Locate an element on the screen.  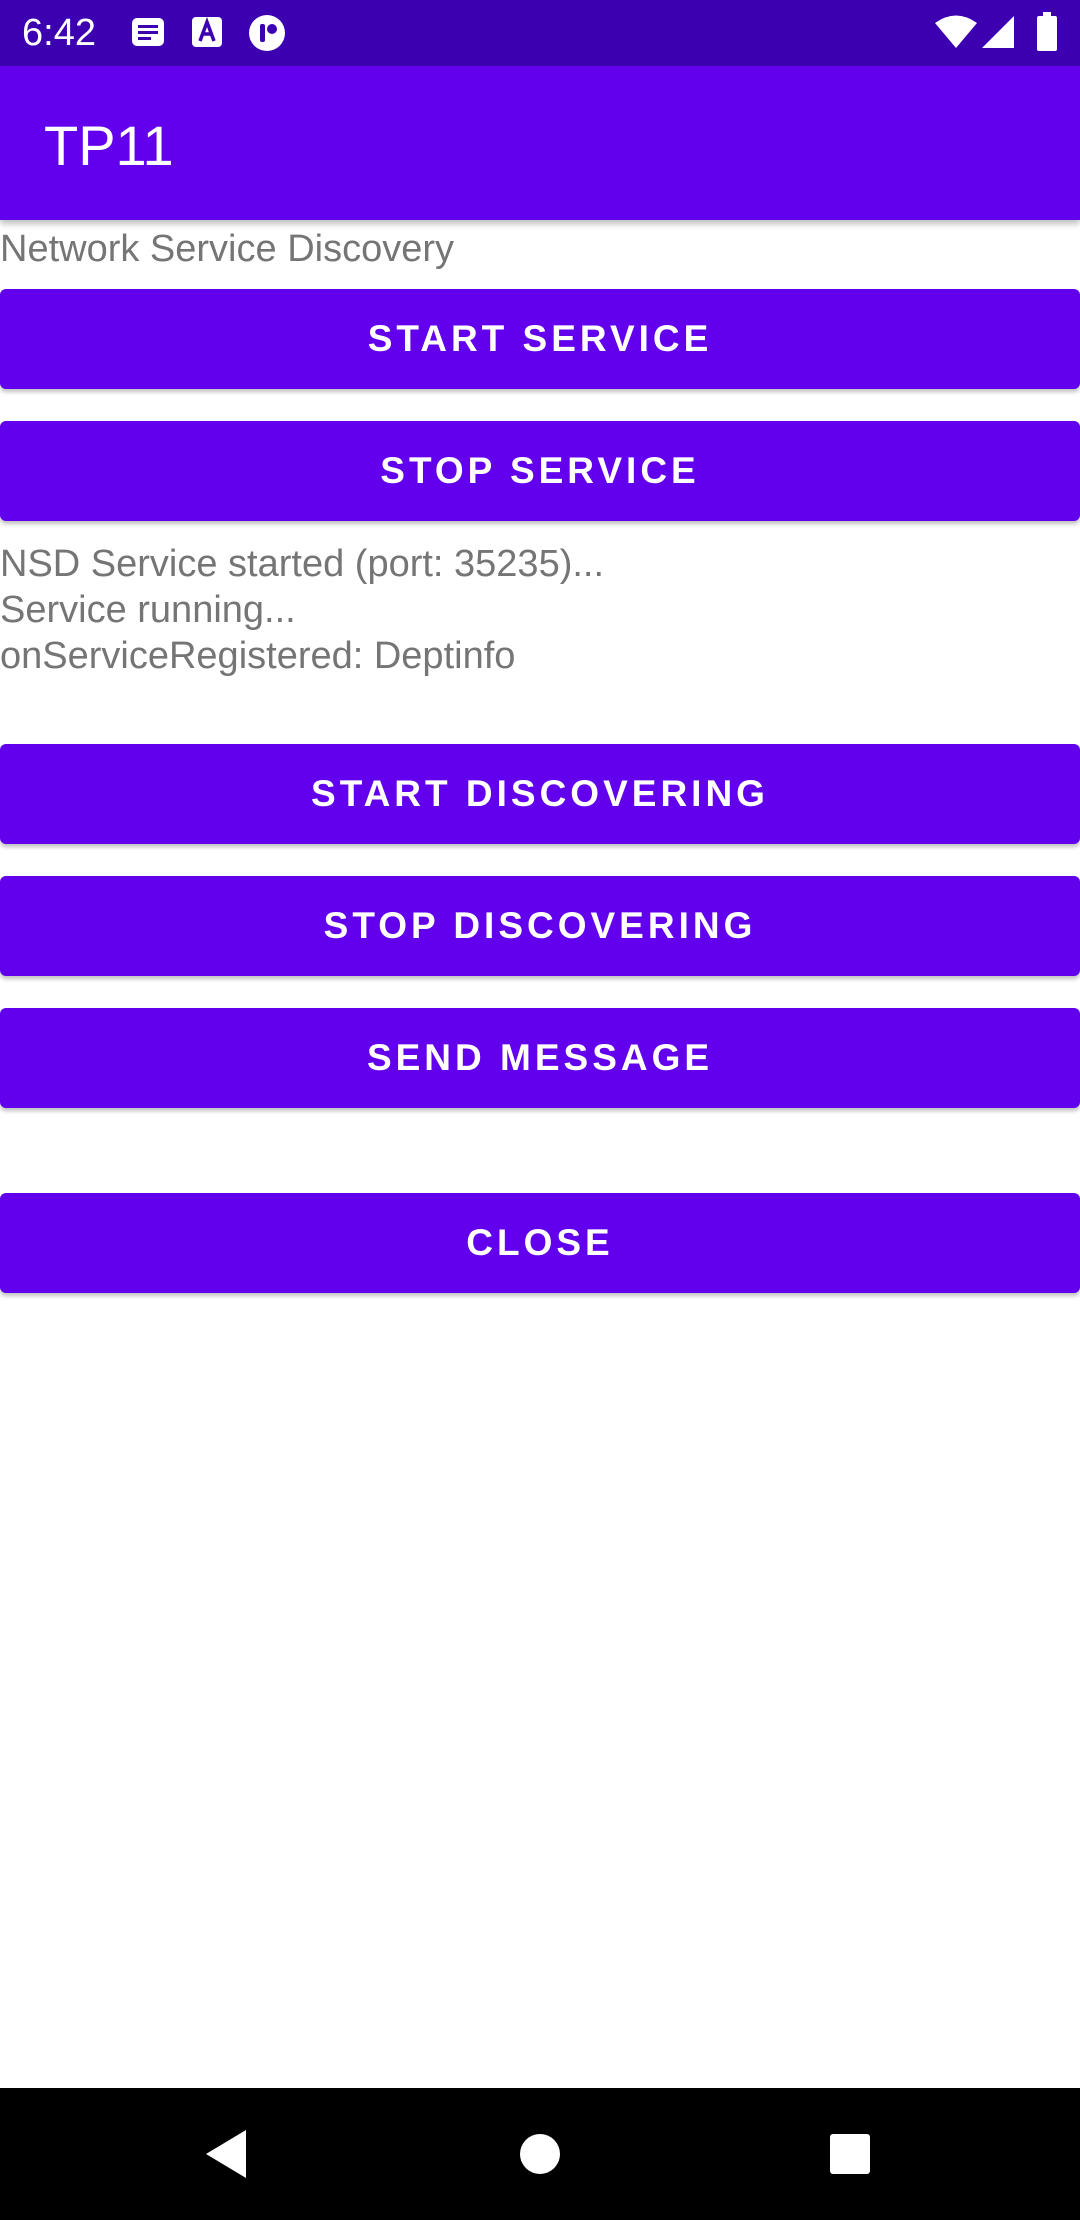
font-a-icon is located at coordinates (207, 34).